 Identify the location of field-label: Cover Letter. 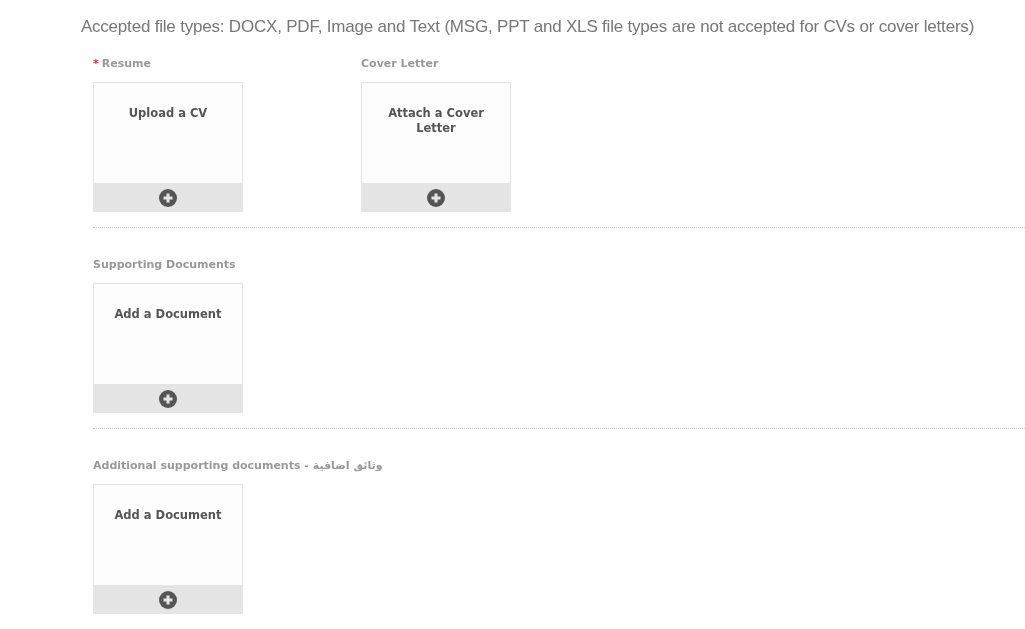
(400, 63).